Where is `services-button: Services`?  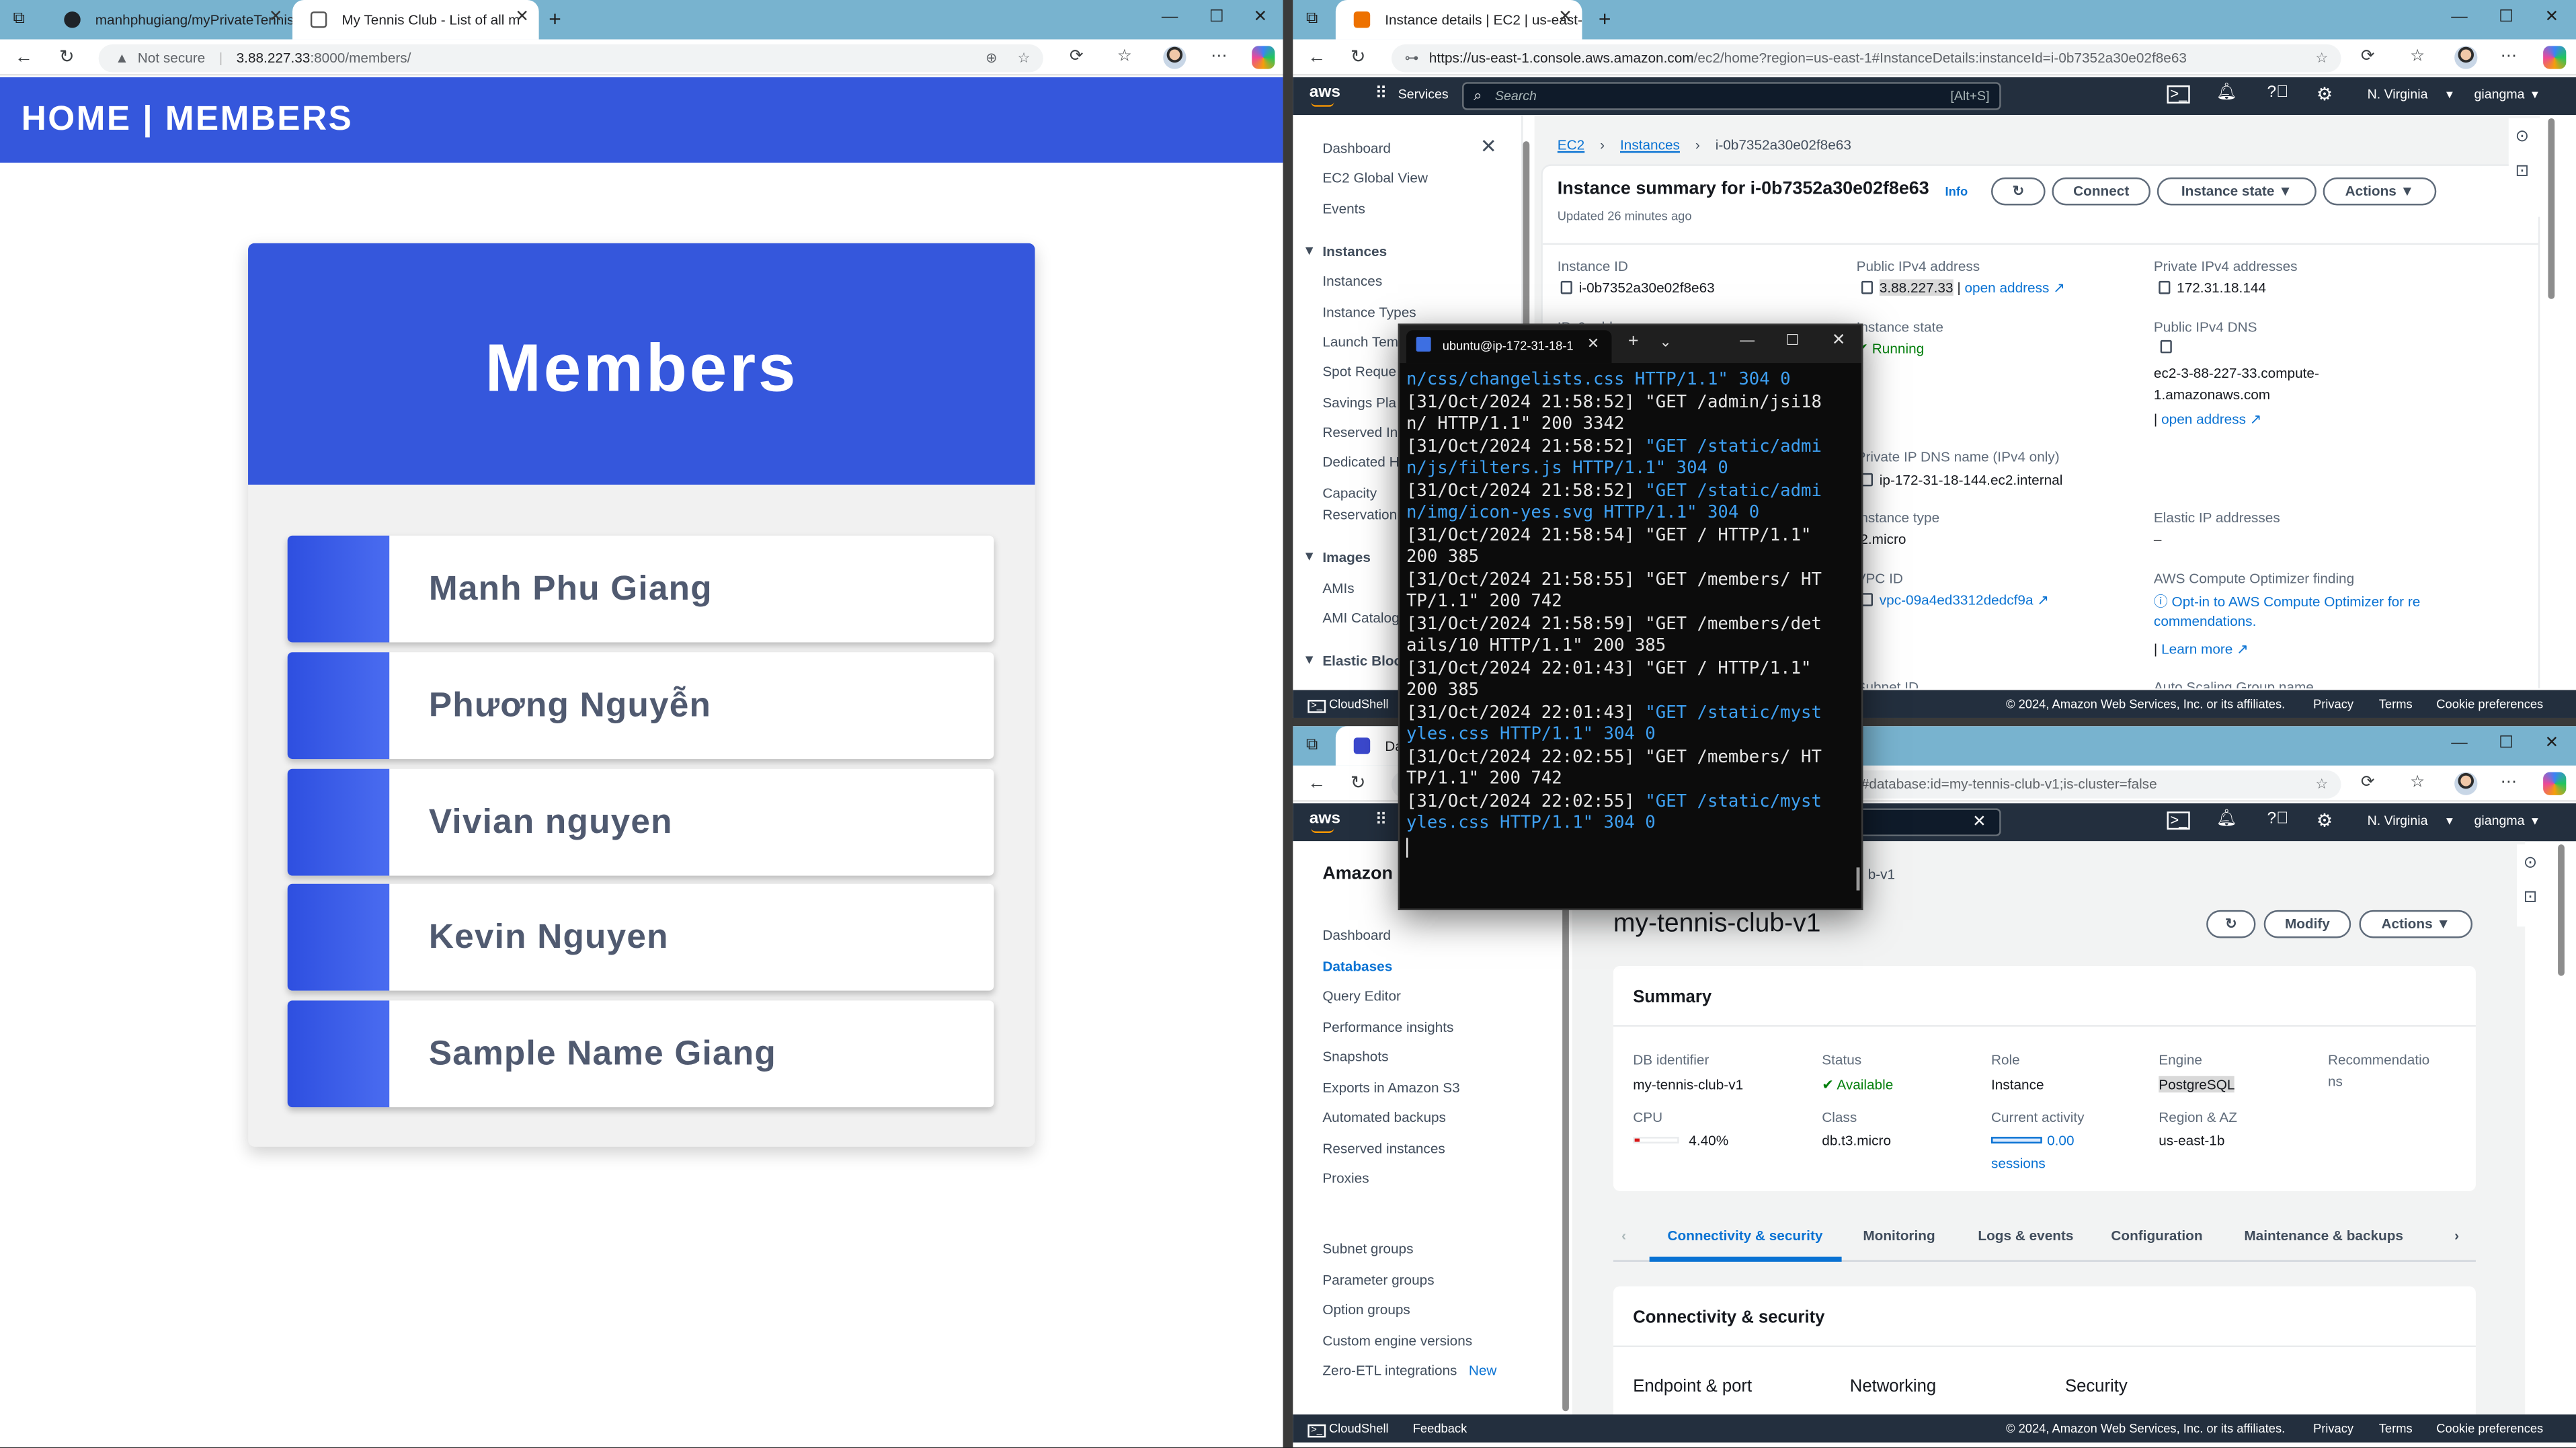 services-button: Services is located at coordinates (1423, 94).